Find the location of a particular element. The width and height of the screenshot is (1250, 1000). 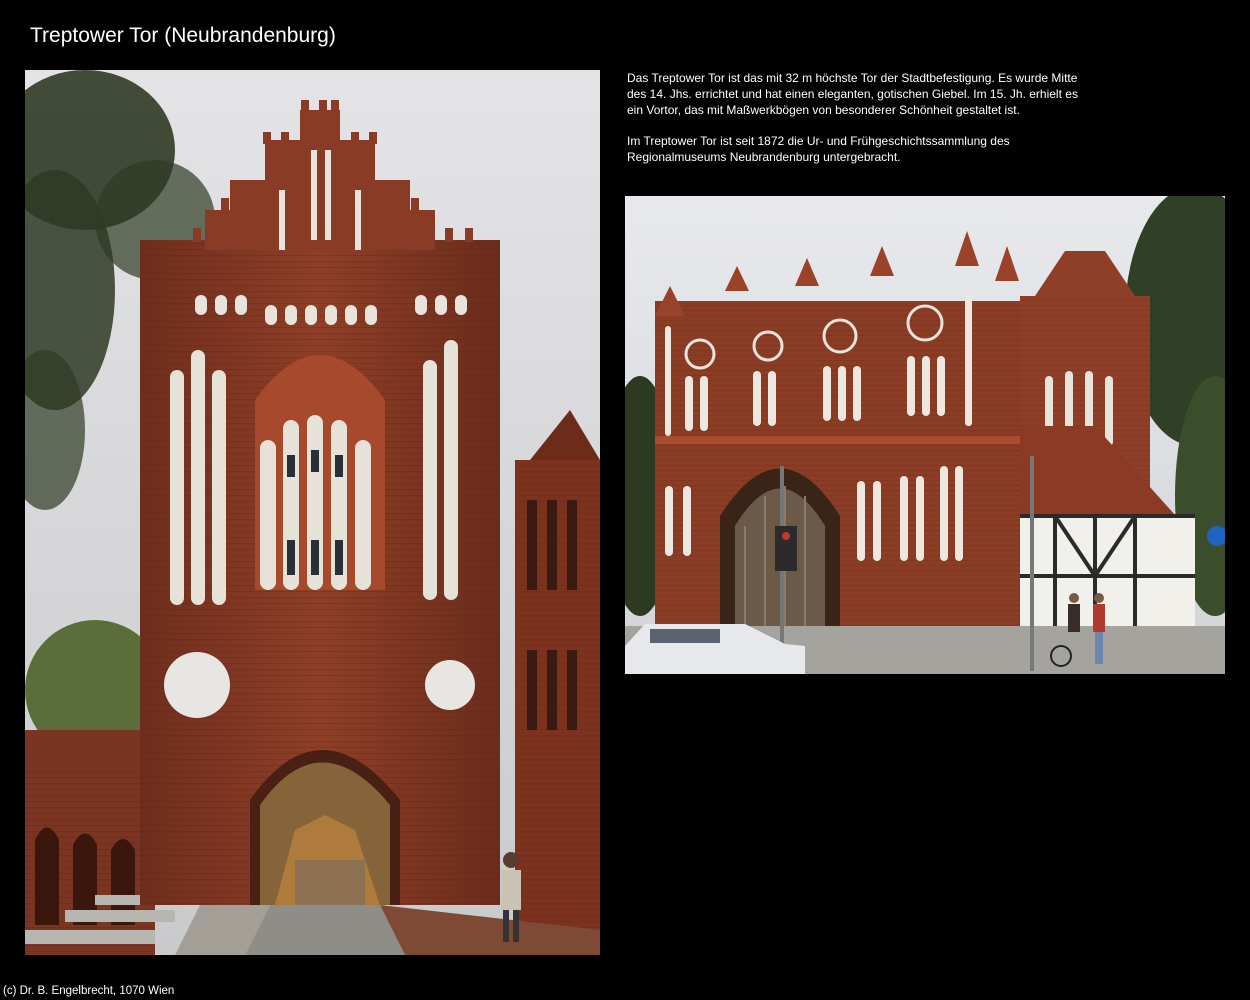

copyright-footer: (c) Dr. B. Engelbrecht, 1070 Wien is located at coordinates (89, 991).